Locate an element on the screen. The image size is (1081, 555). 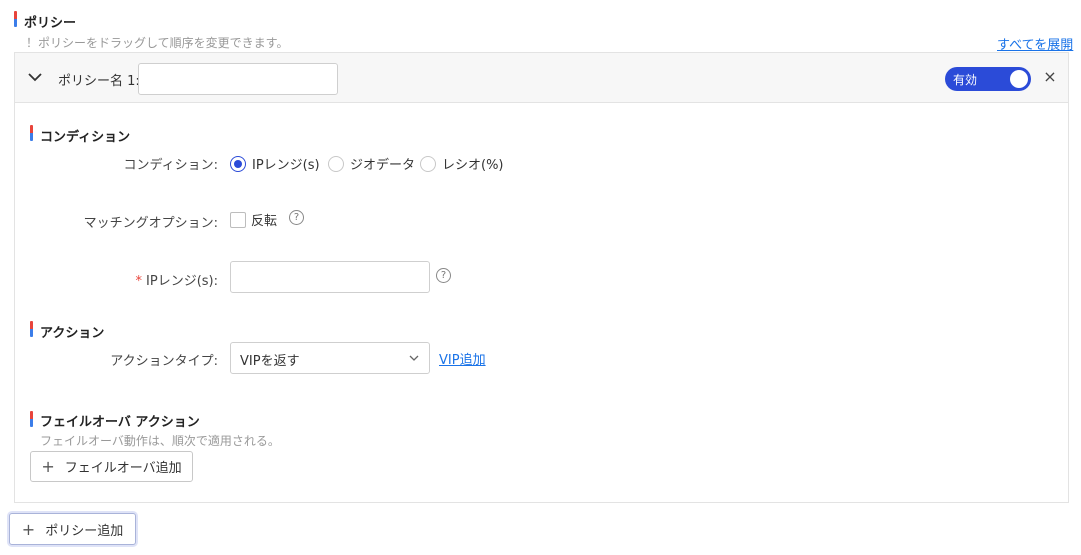
invert-checkbox: 反転 is located at coordinates (253, 219).